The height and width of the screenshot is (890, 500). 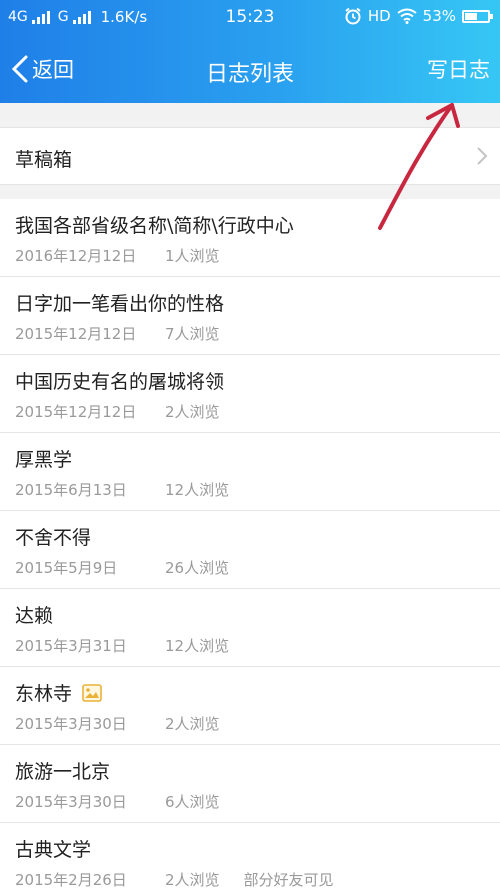 I want to click on entry-title-row: 东林寺, so click(x=58, y=692).